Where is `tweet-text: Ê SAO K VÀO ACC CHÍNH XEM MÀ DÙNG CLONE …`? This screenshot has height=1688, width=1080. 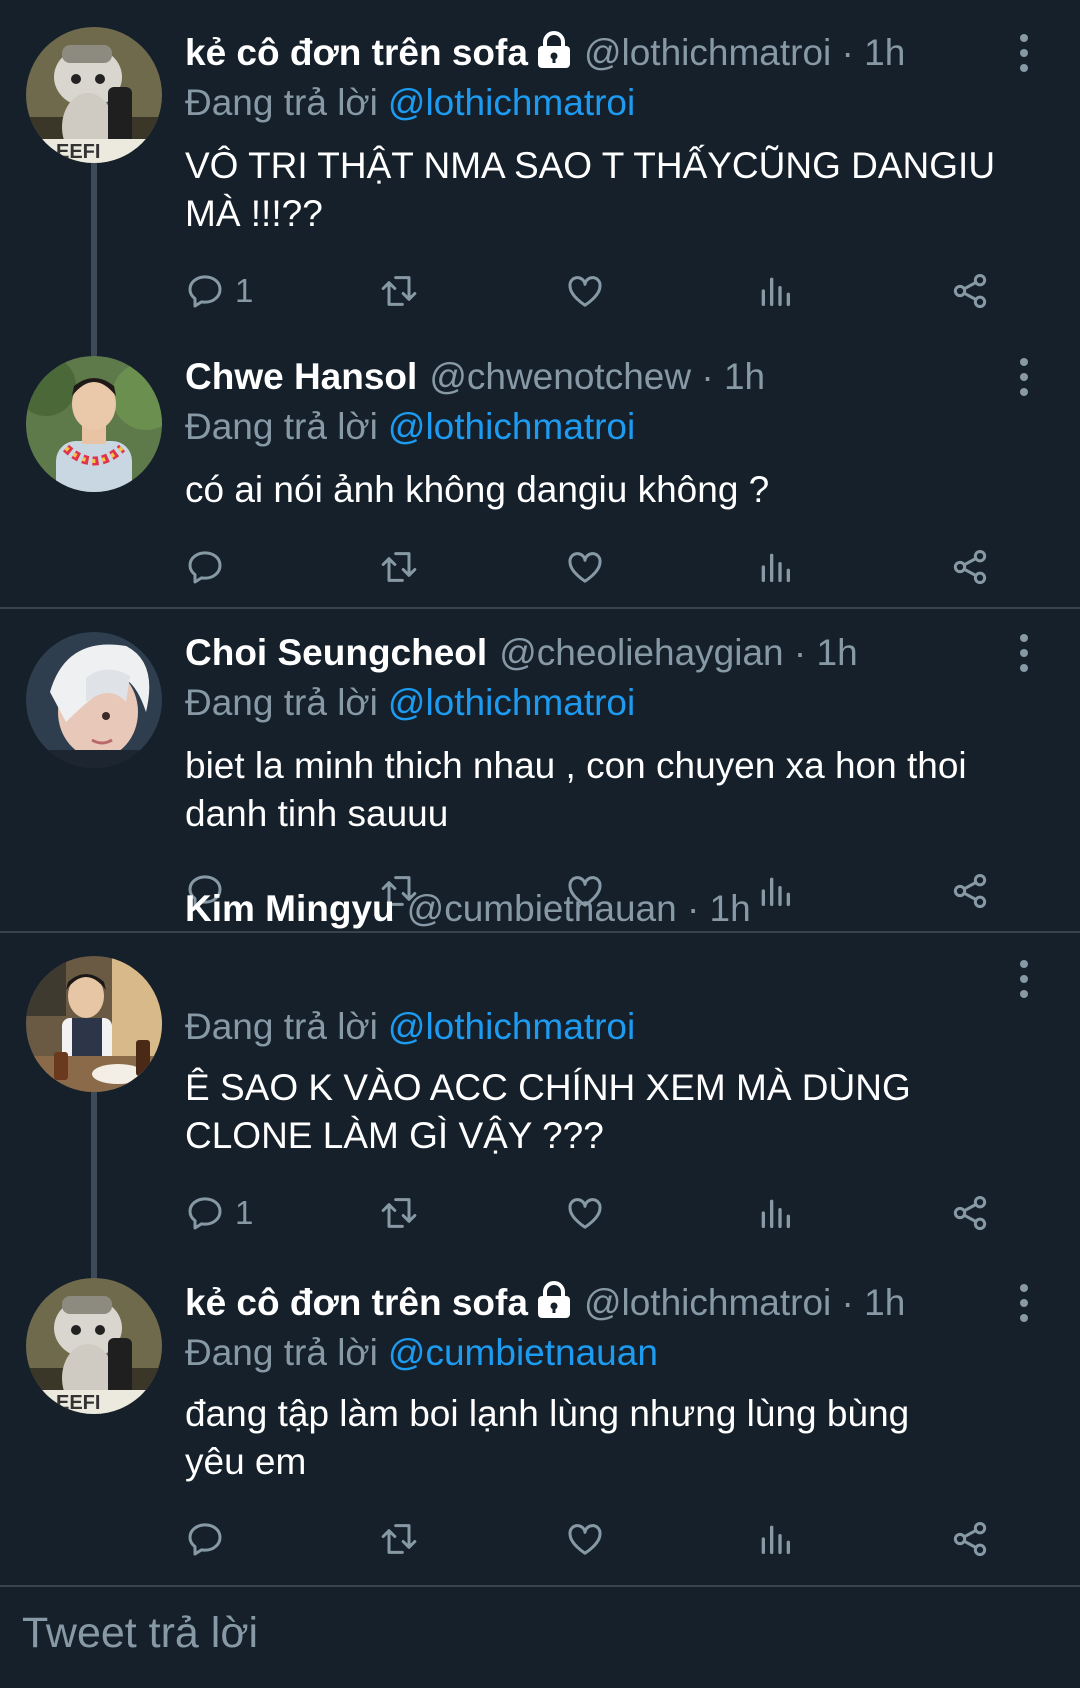 tweet-text: Ê SAO K VÀO ACC CHÍNH XEM MÀ DÙNG CLONE … is located at coordinates (548, 1111).